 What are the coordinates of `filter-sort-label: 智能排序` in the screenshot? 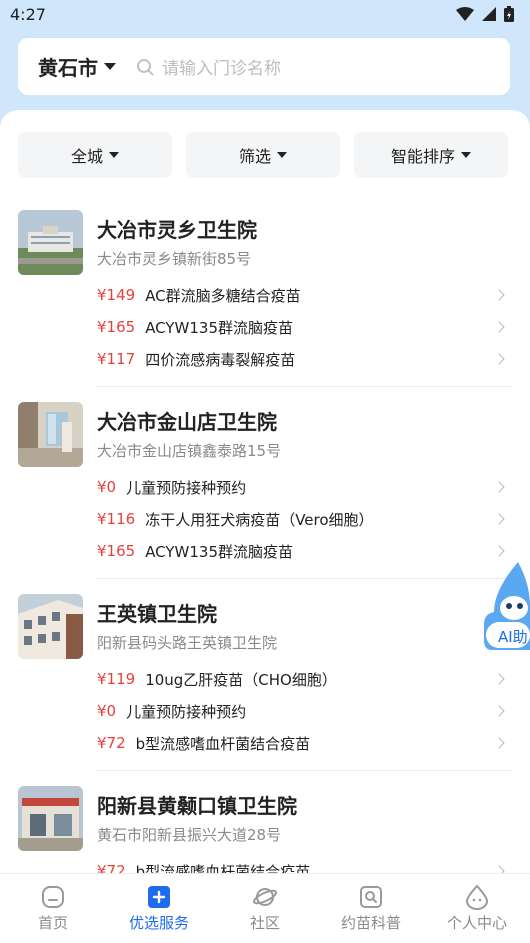 It's located at (422, 156).